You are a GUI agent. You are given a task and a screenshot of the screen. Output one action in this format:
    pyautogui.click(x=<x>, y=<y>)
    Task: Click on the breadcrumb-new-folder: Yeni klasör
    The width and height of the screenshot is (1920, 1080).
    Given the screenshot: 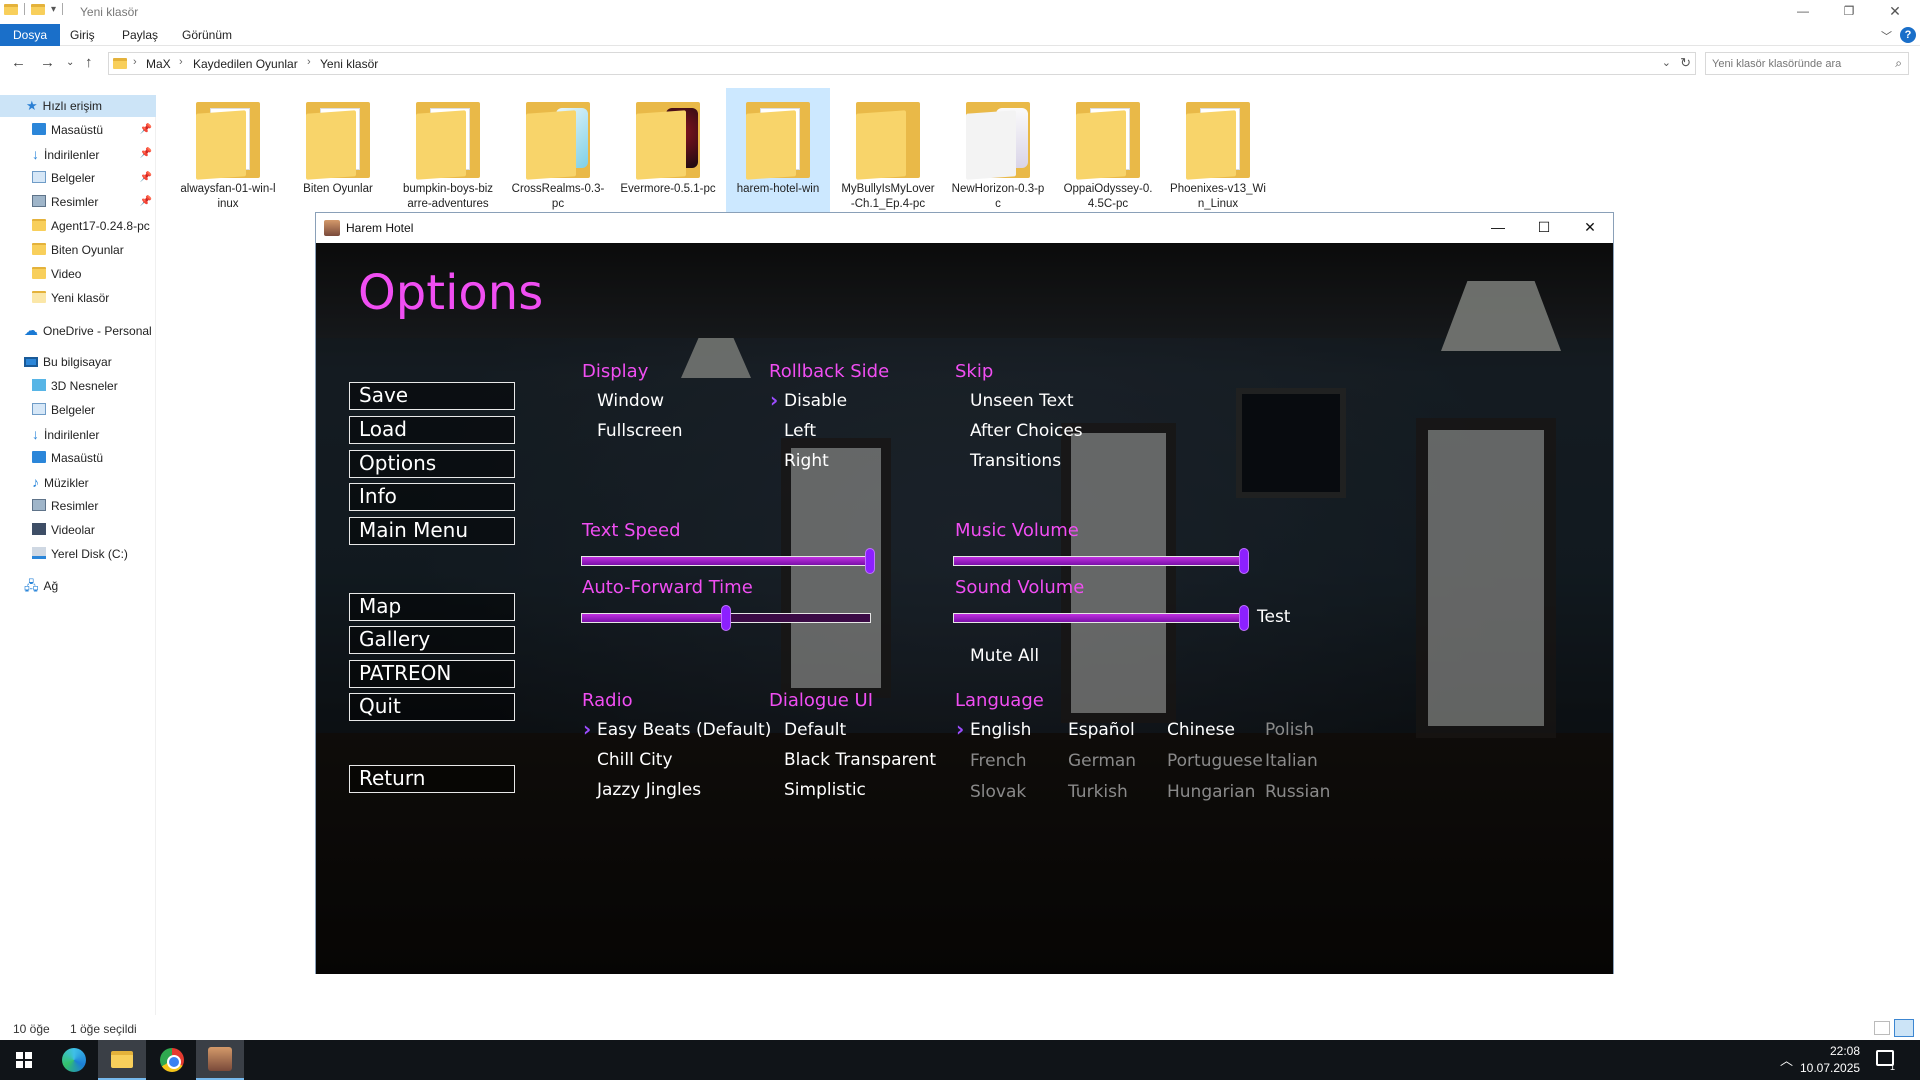 What is the action you would take?
    pyautogui.click(x=349, y=64)
    